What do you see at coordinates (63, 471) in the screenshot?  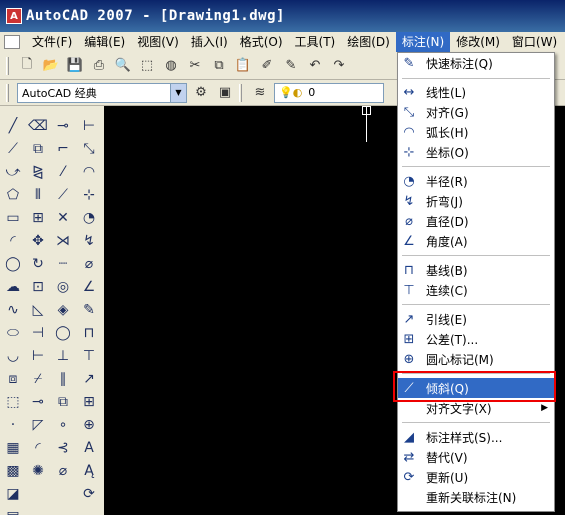 I see `snap-none-icon: ⌀` at bounding box center [63, 471].